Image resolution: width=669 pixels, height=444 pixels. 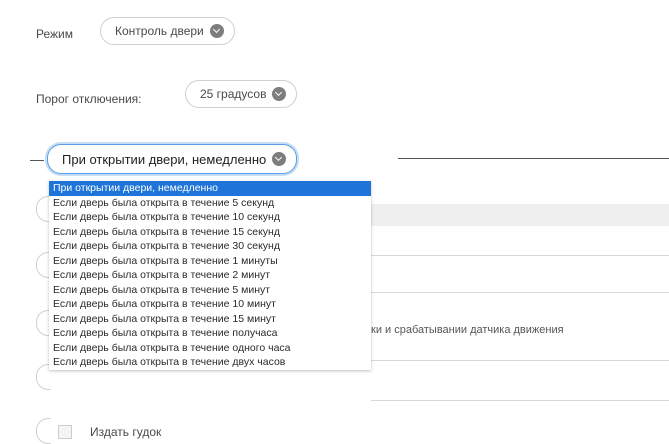 I want to click on motion-sensor-text: ки и срабатывании датчика движения, so click(x=467, y=330).